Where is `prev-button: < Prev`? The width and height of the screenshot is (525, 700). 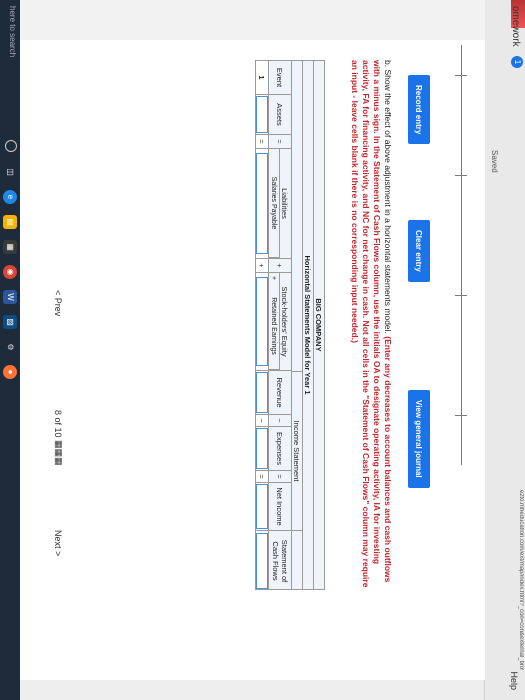 prev-button: < Prev is located at coordinates (58, 303).